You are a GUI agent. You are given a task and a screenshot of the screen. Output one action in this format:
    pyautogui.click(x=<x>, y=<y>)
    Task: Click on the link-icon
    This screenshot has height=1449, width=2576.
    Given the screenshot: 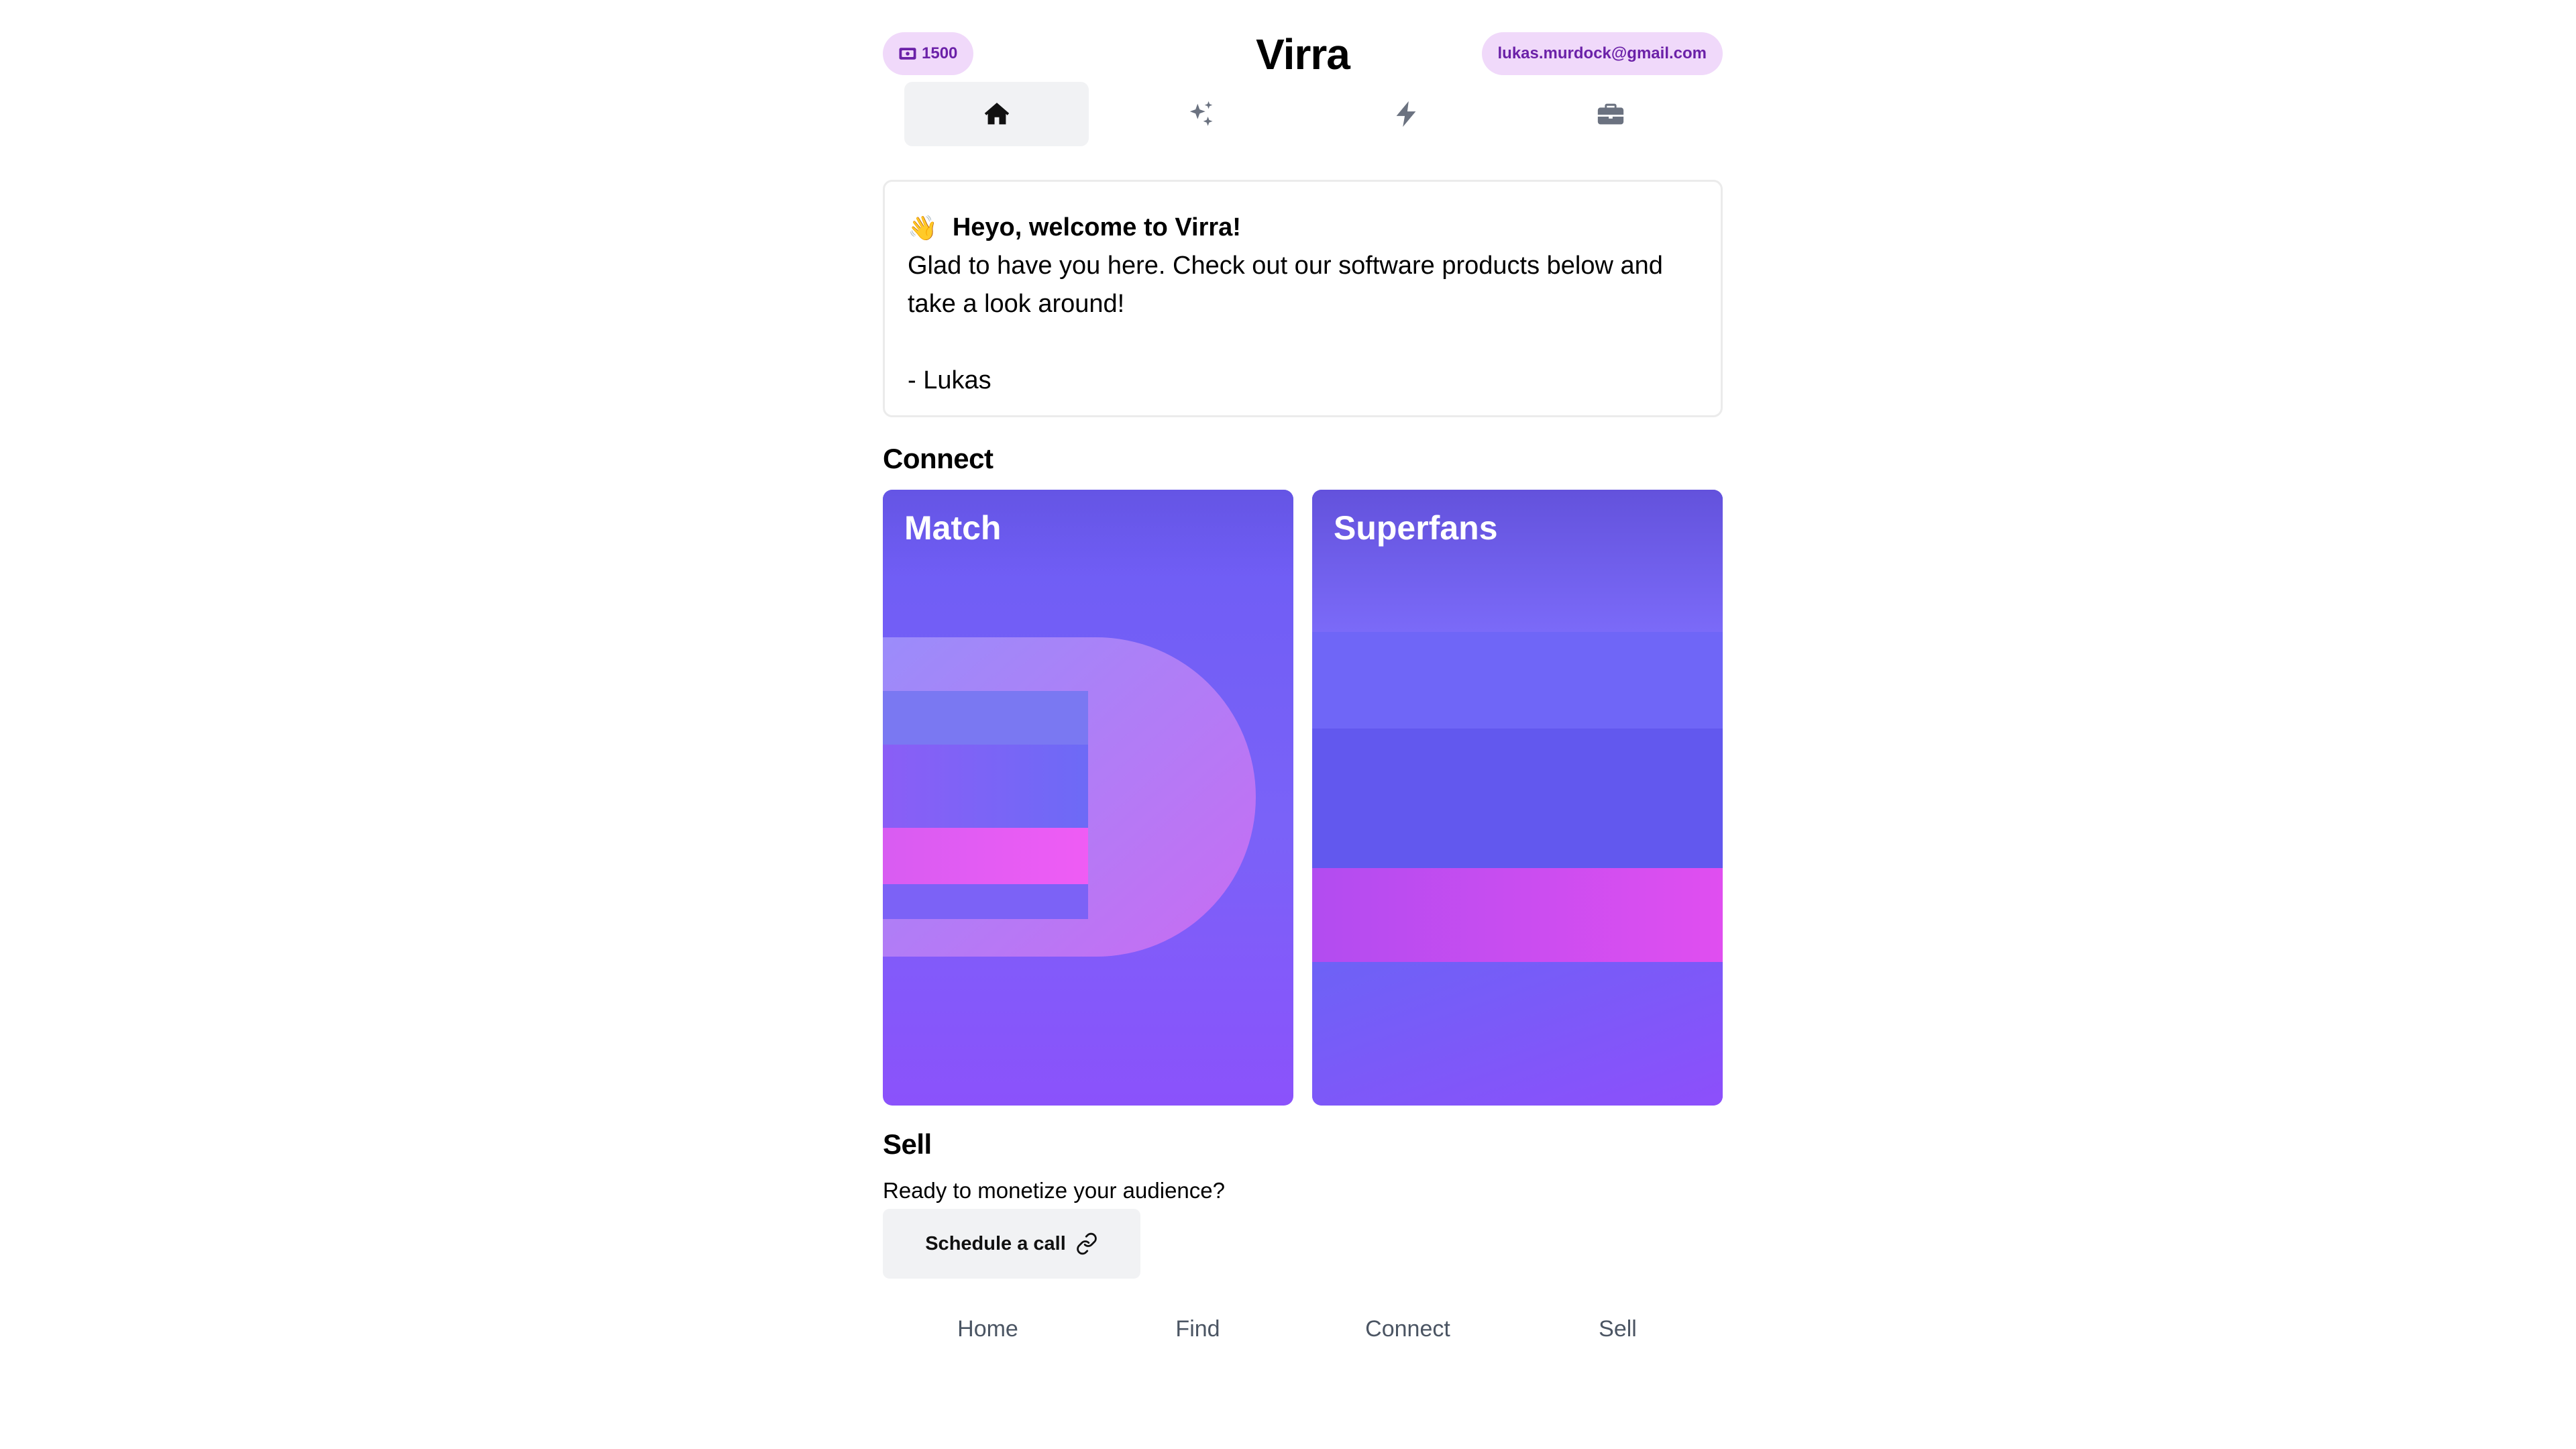 What is the action you would take?
    pyautogui.click(x=1087, y=1243)
    